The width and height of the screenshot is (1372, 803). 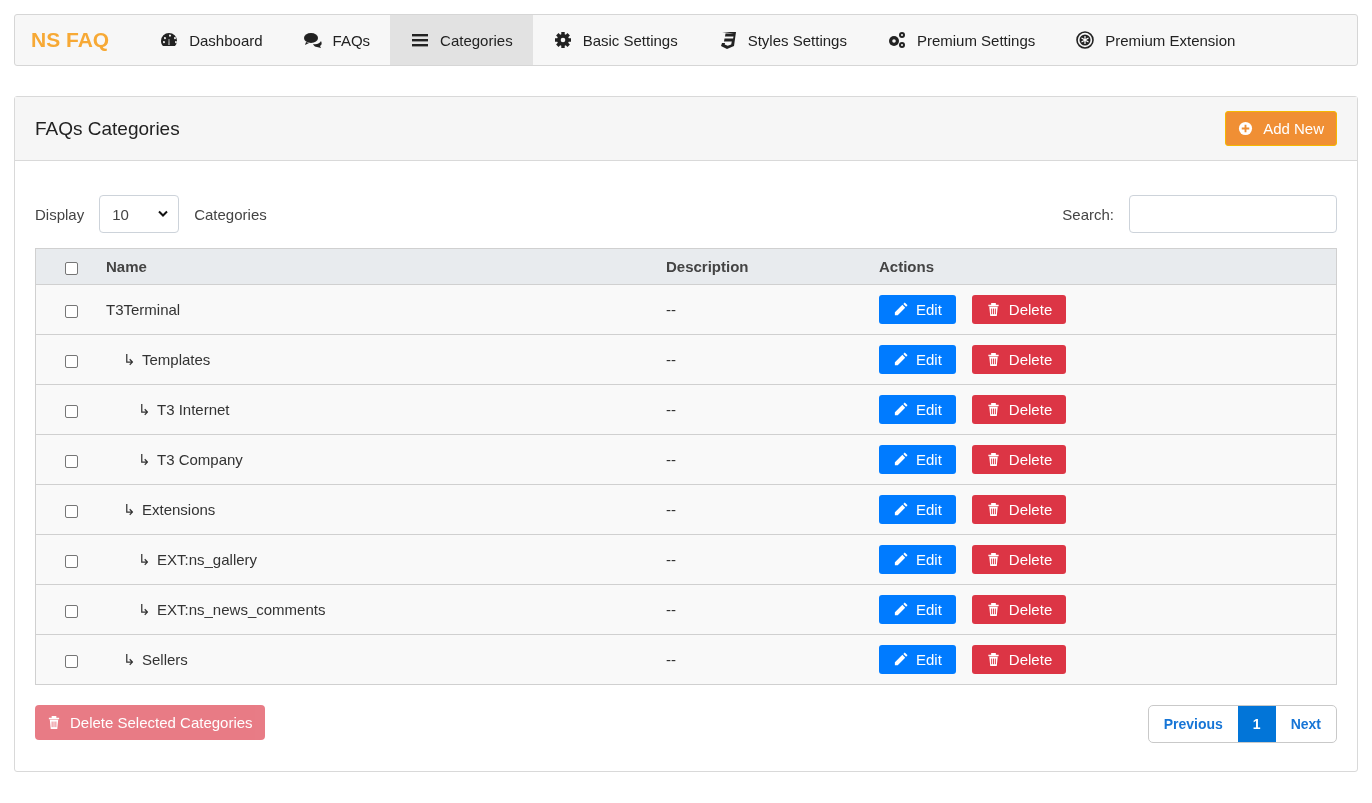 What do you see at coordinates (1256, 724) in the screenshot?
I see `page-link: 1` at bounding box center [1256, 724].